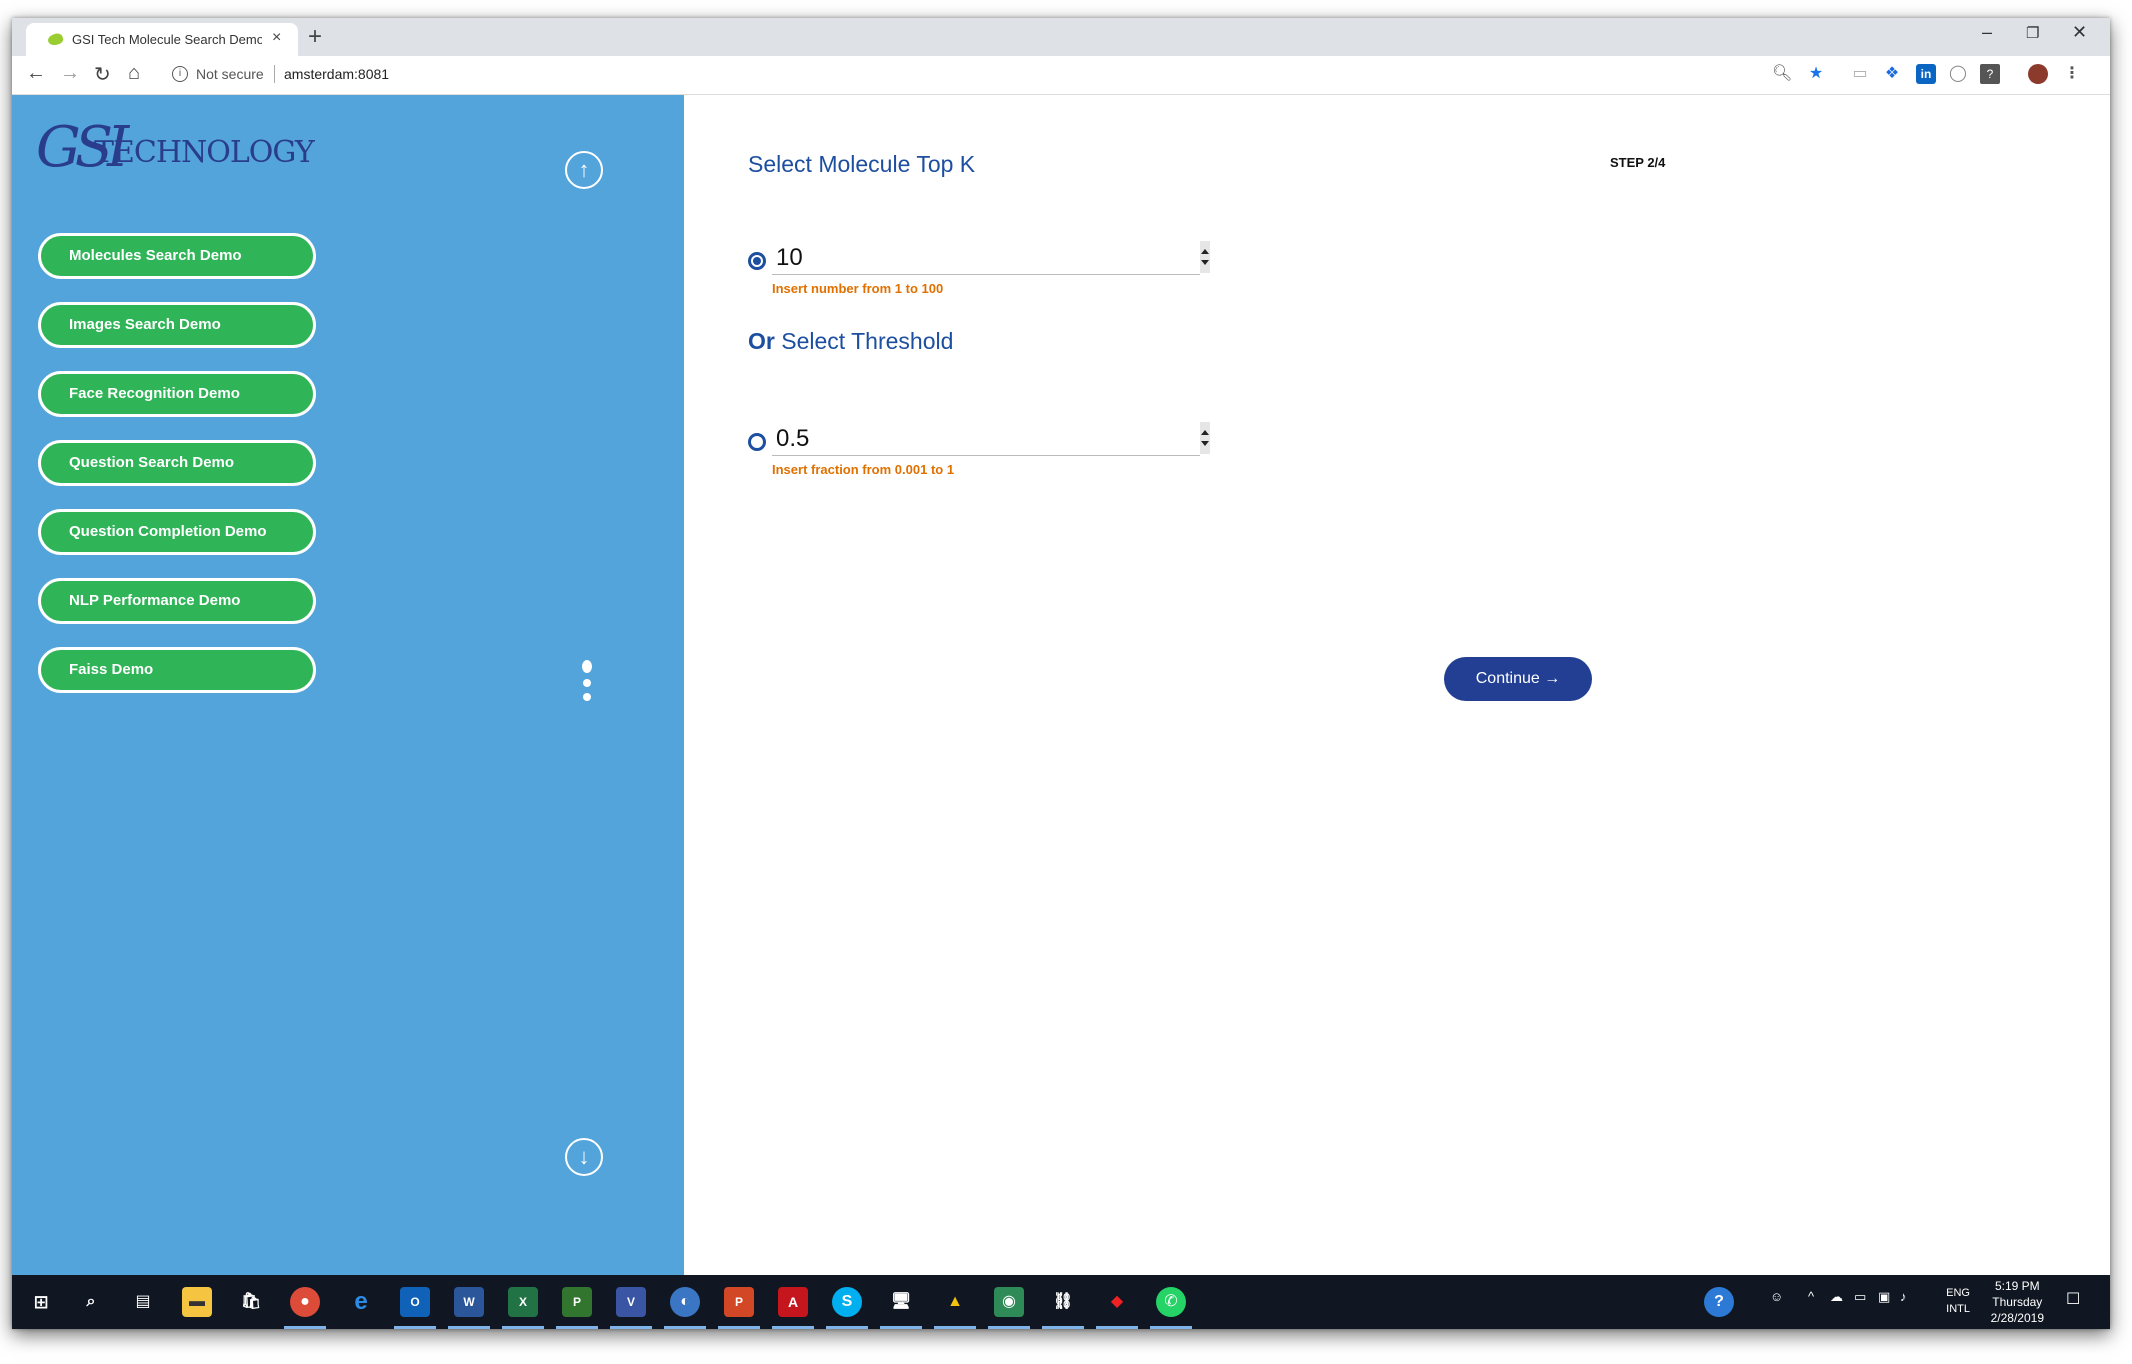 Image resolution: width=2132 pixels, height=1364 pixels. I want to click on language-line1: ENG, so click(1958, 1293).